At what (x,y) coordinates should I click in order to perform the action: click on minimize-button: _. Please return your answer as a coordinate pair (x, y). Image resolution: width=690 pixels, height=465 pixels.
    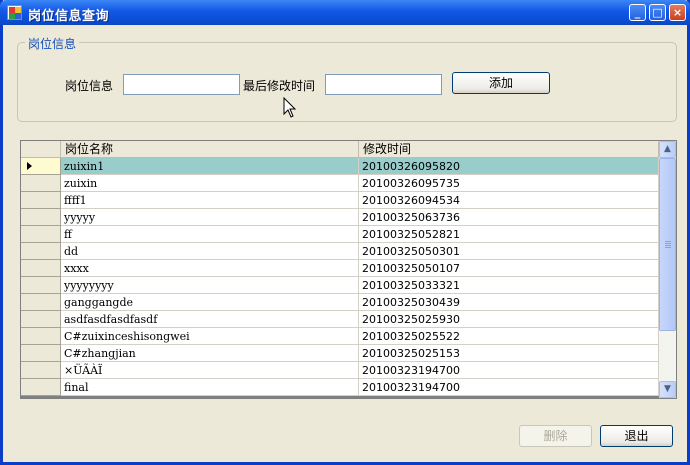
    Looking at the image, I should click on (637, 12).